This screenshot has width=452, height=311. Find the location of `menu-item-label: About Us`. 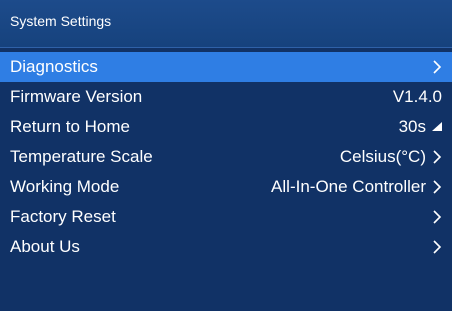

menu-item-label: About Us is located at coordinates (45, 246).